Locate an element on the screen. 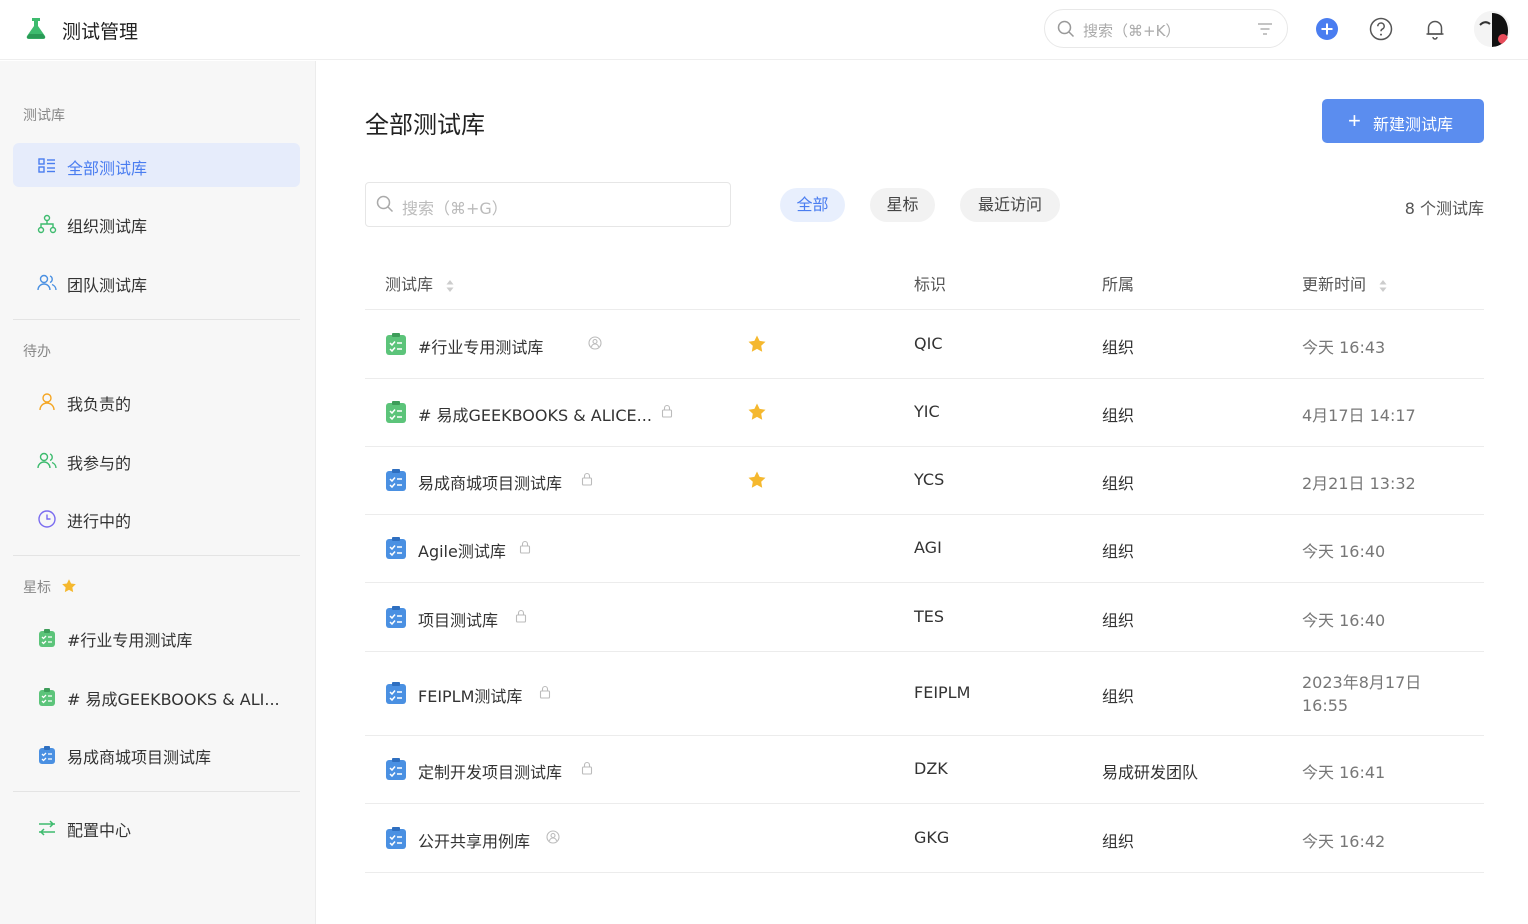 This screenshot has width=1528, height=924. sidebar-item-org-repos: 组织测试库 is located at coordinates (156, 223).